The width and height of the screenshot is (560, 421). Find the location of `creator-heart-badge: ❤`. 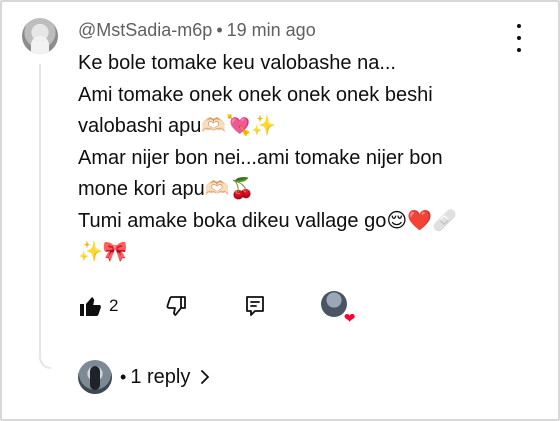

creator-heart-badge: ❤ is located at coordinates (338, 308).